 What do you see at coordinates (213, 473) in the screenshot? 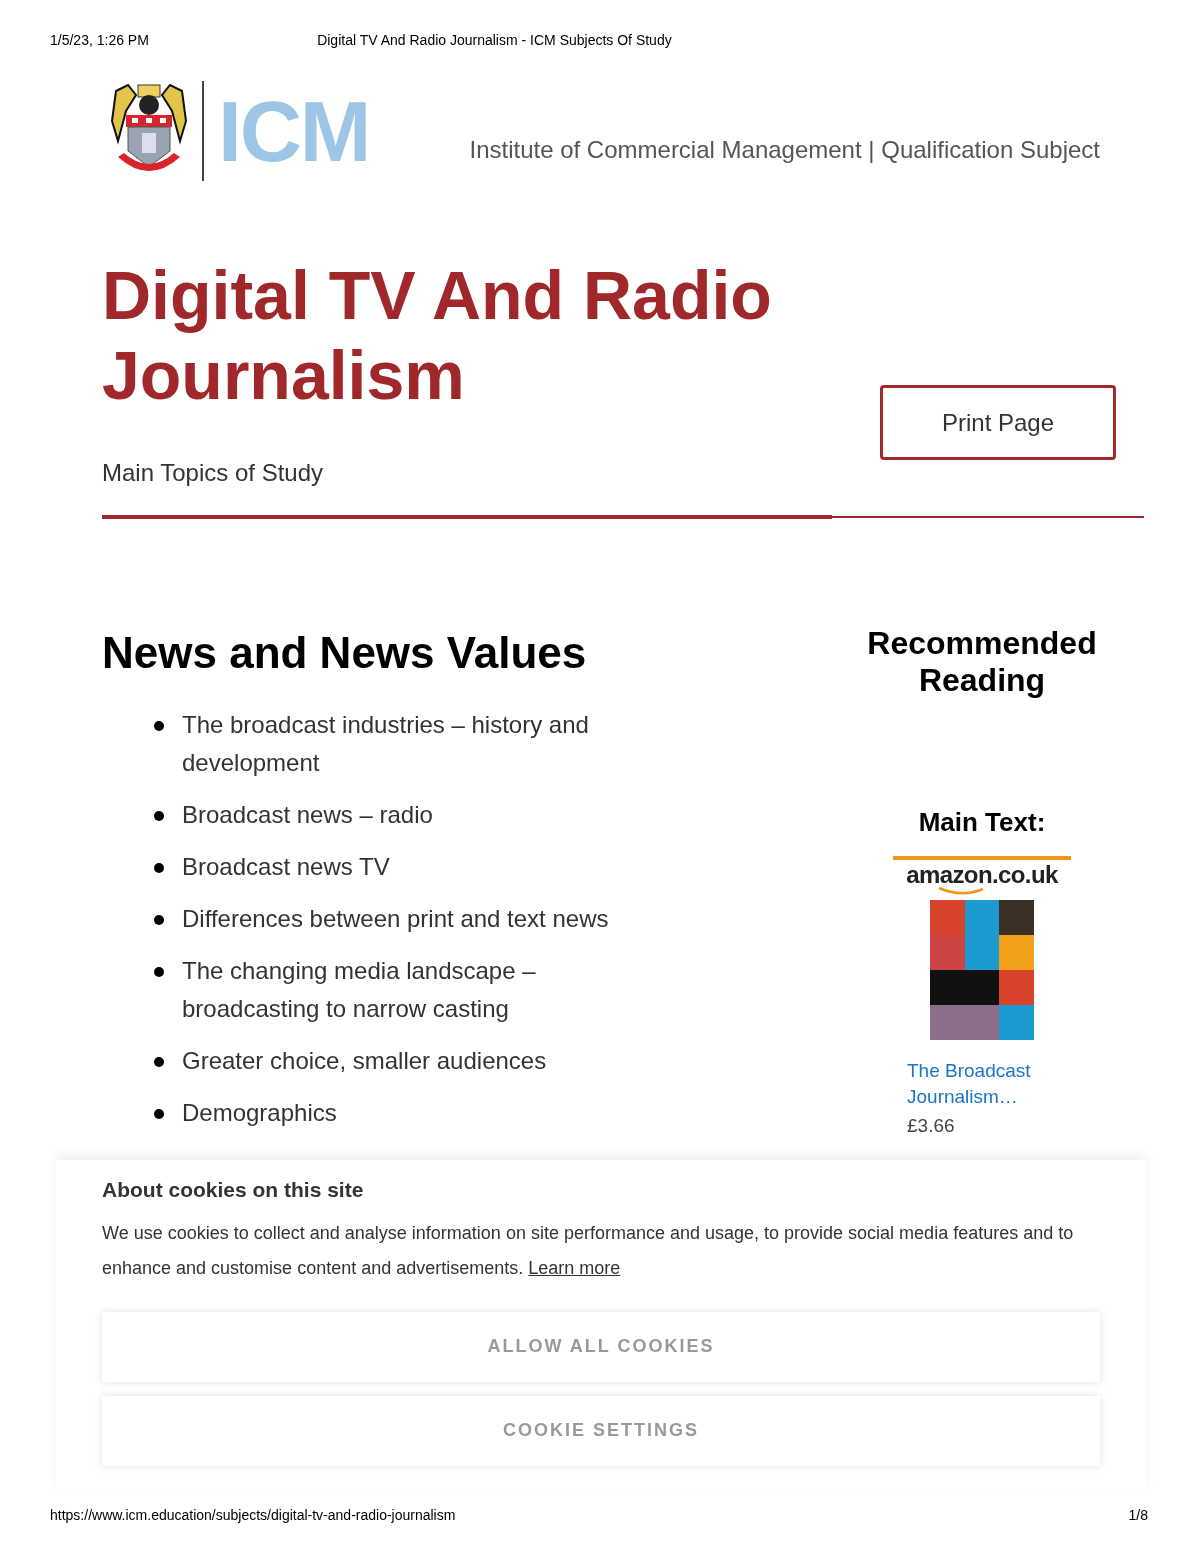
I see `page-subtitle: Main Topics of Study` at bounding box center [213, 473].